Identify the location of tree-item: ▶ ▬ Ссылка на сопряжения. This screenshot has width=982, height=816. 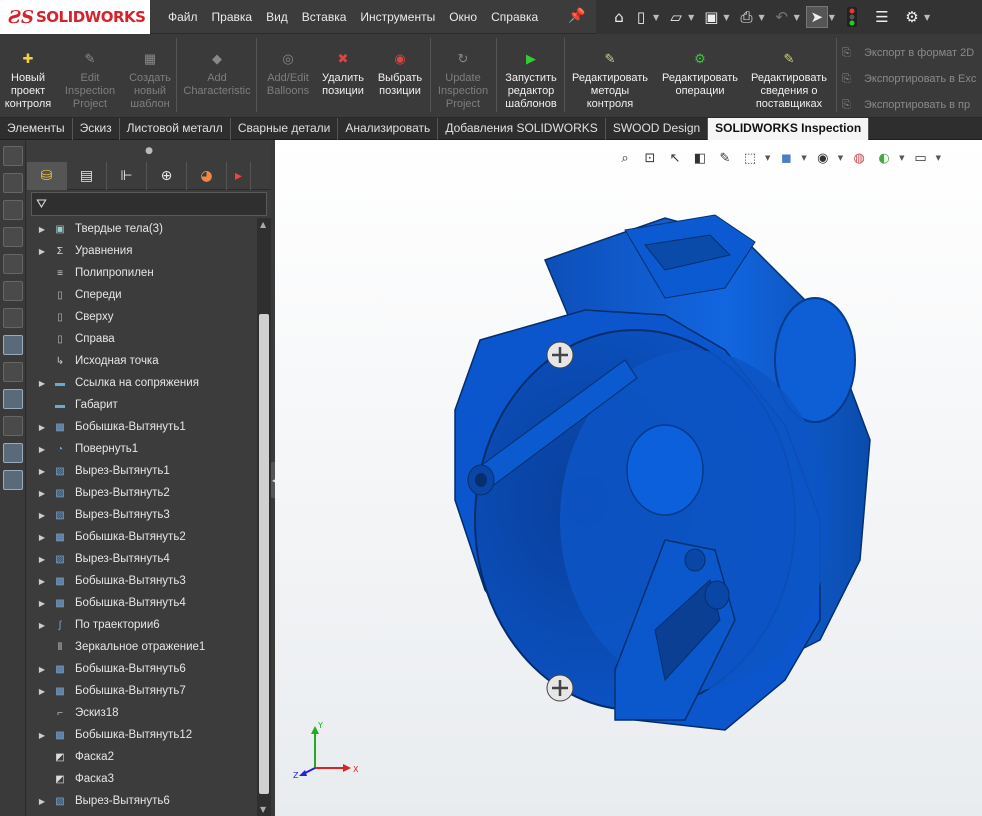
(142, 383).